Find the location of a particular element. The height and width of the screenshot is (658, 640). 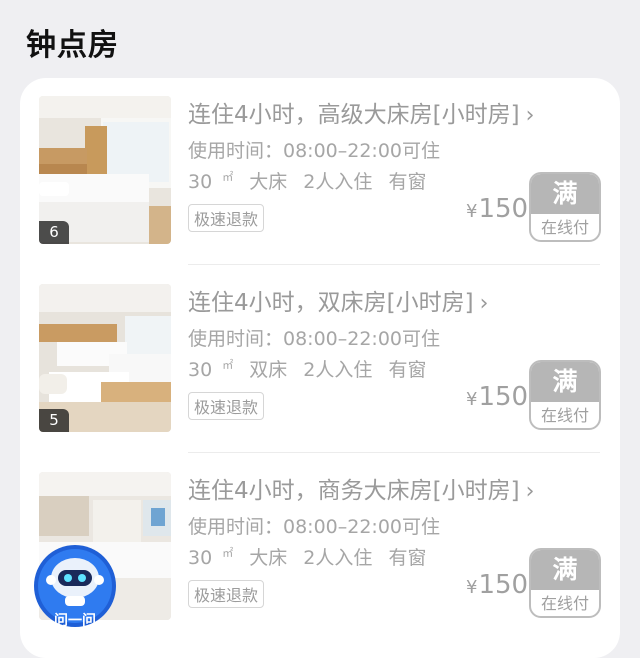

room-title-text: 连住4小时，双床房[小时房] is located at coordinates (331, 303).